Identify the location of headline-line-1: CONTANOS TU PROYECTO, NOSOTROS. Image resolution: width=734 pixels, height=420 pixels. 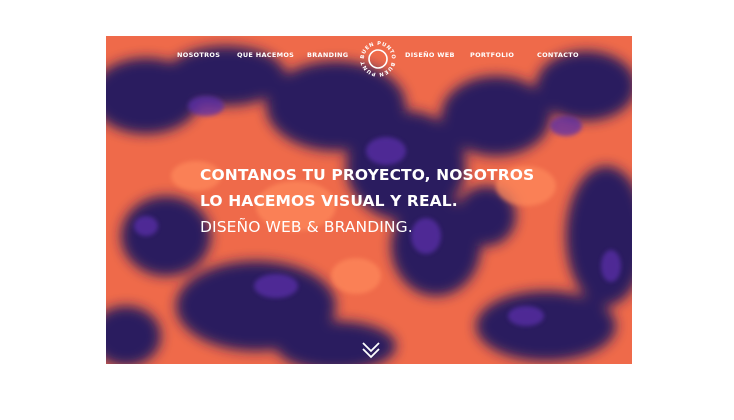
(367, 175).